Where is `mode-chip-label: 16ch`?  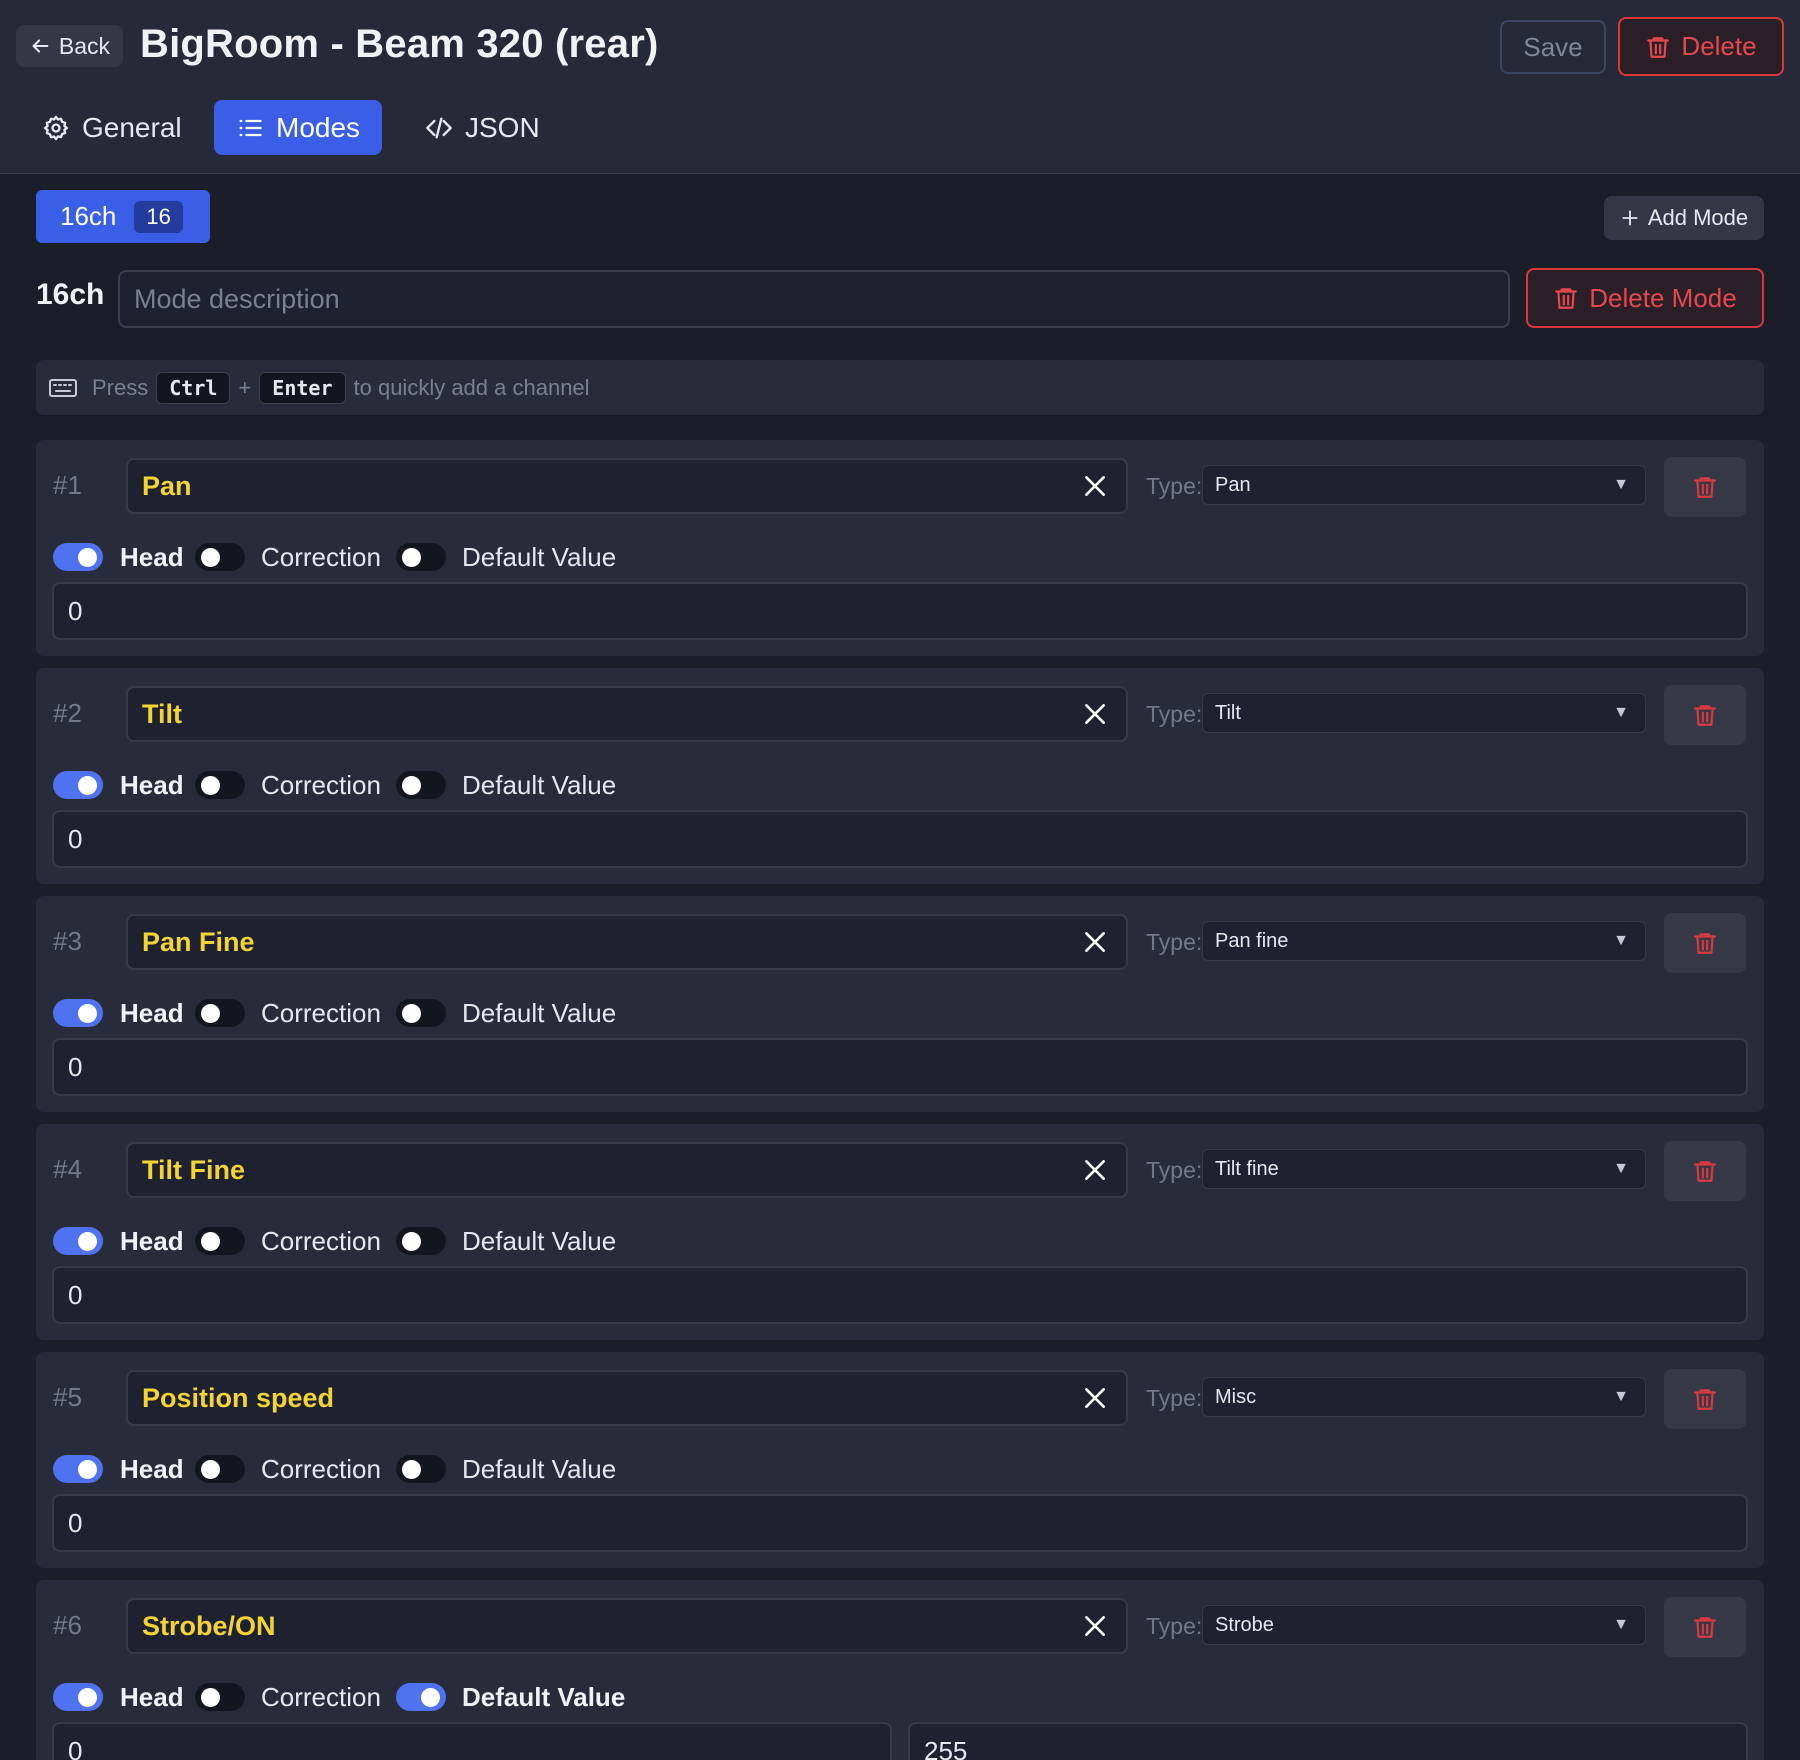
mode-chip-label: 16ch is located at coordinates (88, 216).